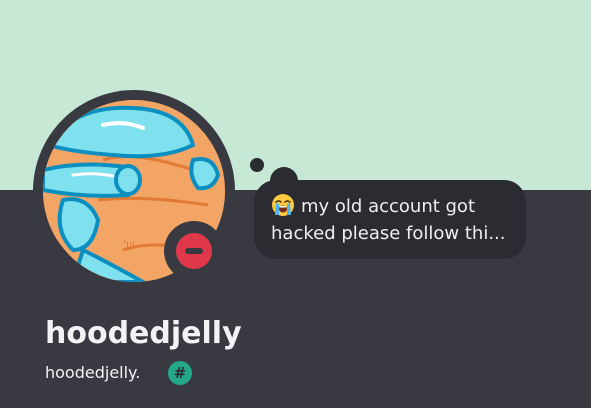 The width and height of the screenshot is (591, 408). I want to click on svg-text: 'ııı, so click(129, 244).